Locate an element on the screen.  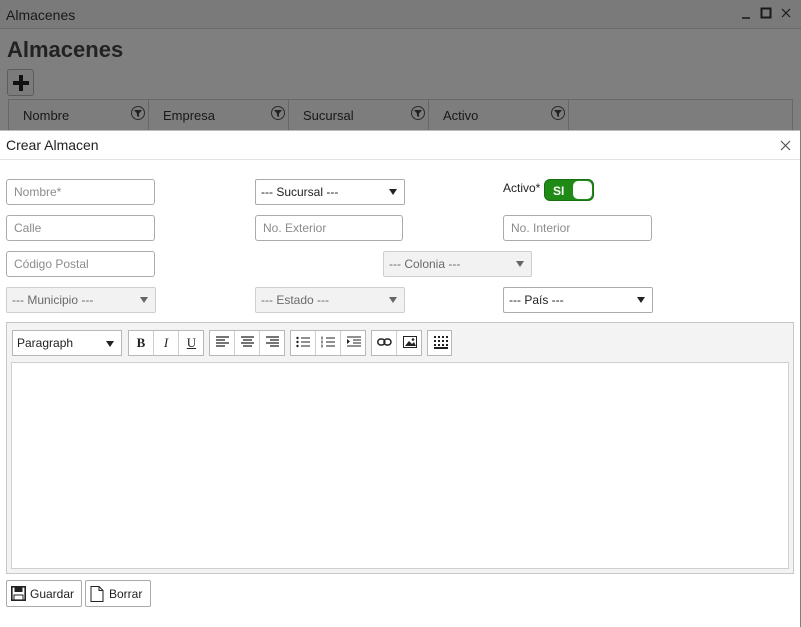
toggle-label: SI is located at coordinates (559, 191).